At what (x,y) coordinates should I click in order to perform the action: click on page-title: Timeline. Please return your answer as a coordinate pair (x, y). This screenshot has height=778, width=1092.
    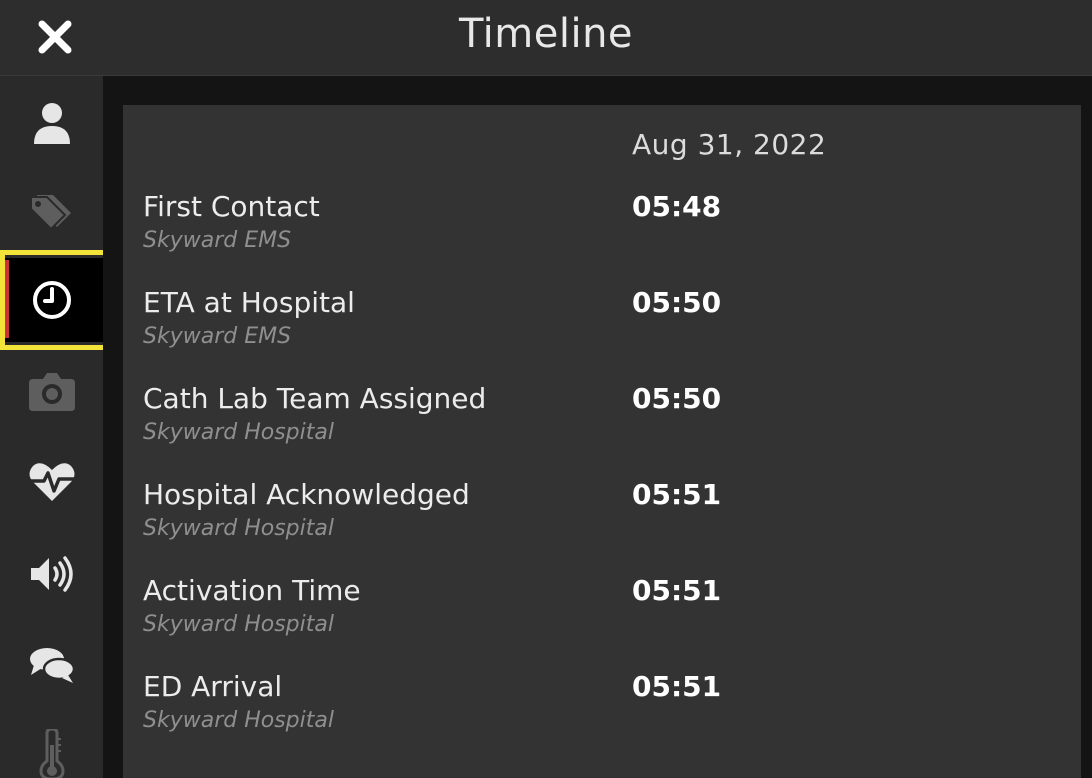
    Looking at the image, I should click on (546, 34).